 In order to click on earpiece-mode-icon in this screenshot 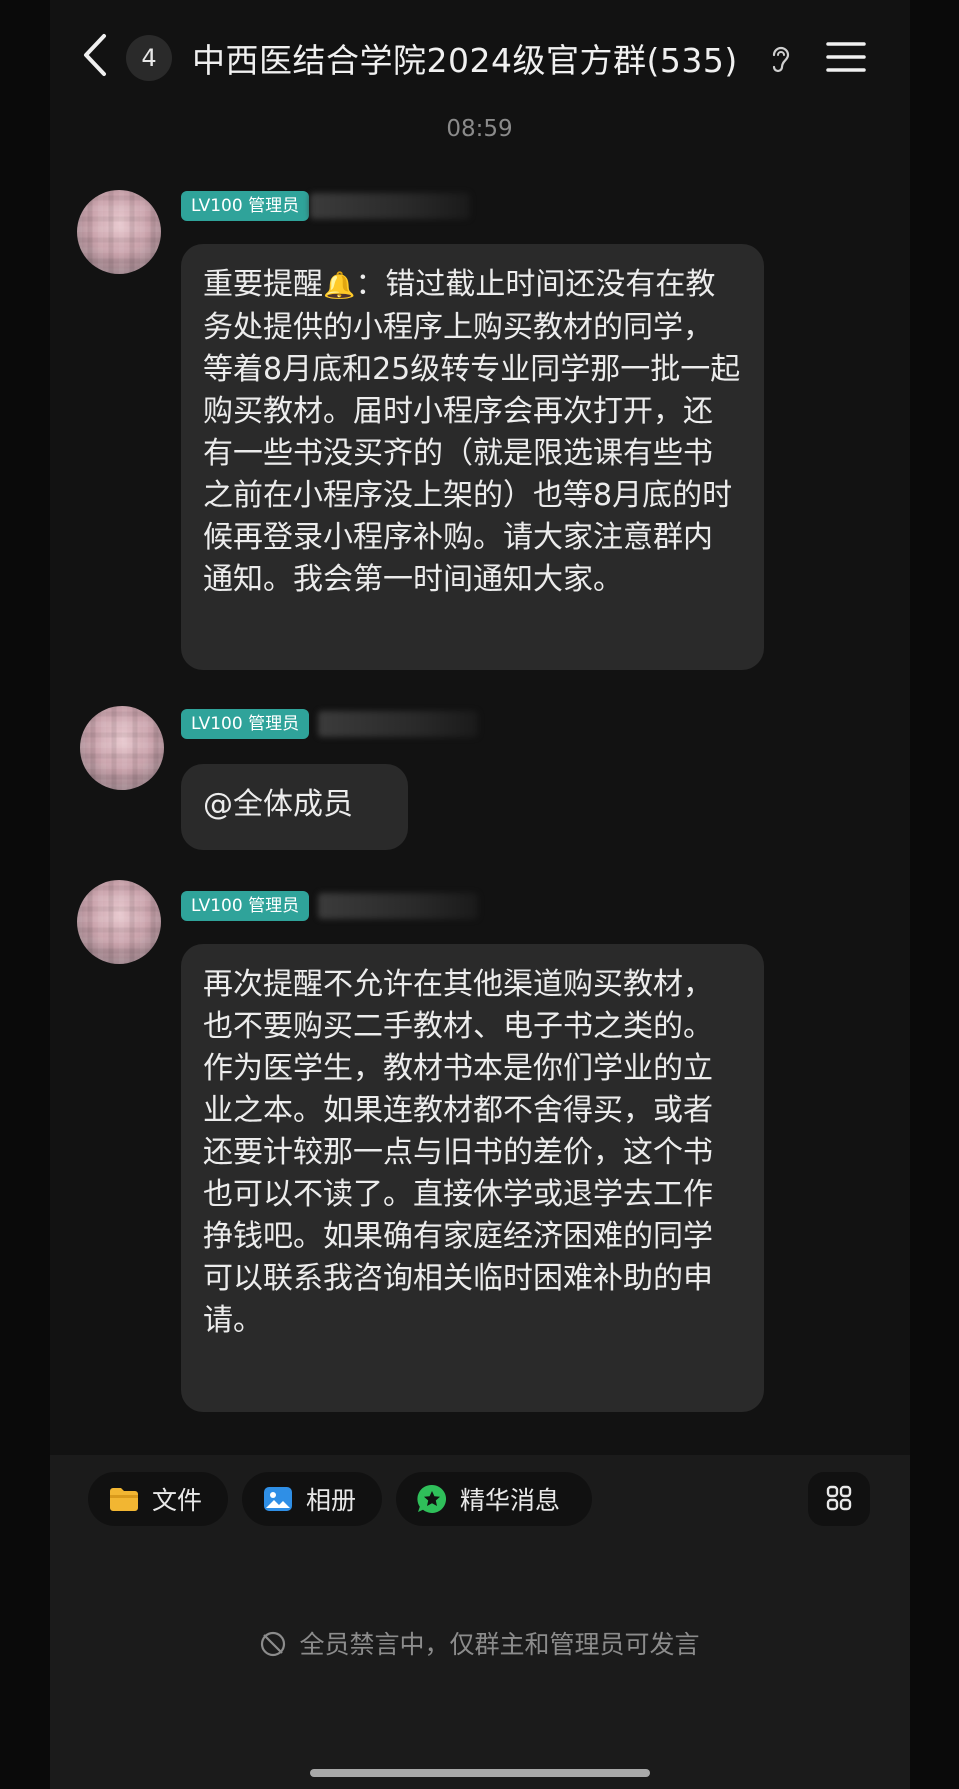, I will do `click(781, 59)`.